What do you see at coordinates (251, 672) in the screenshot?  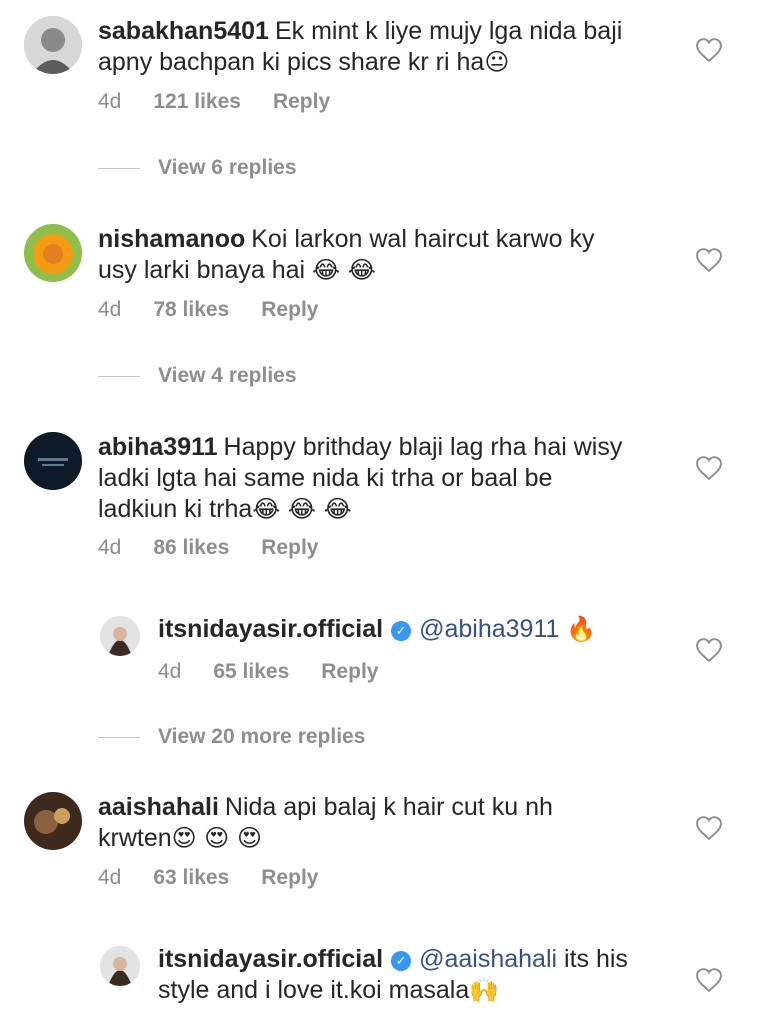 I see `likes-count: 65 likes` at bounding box center [251, 672].